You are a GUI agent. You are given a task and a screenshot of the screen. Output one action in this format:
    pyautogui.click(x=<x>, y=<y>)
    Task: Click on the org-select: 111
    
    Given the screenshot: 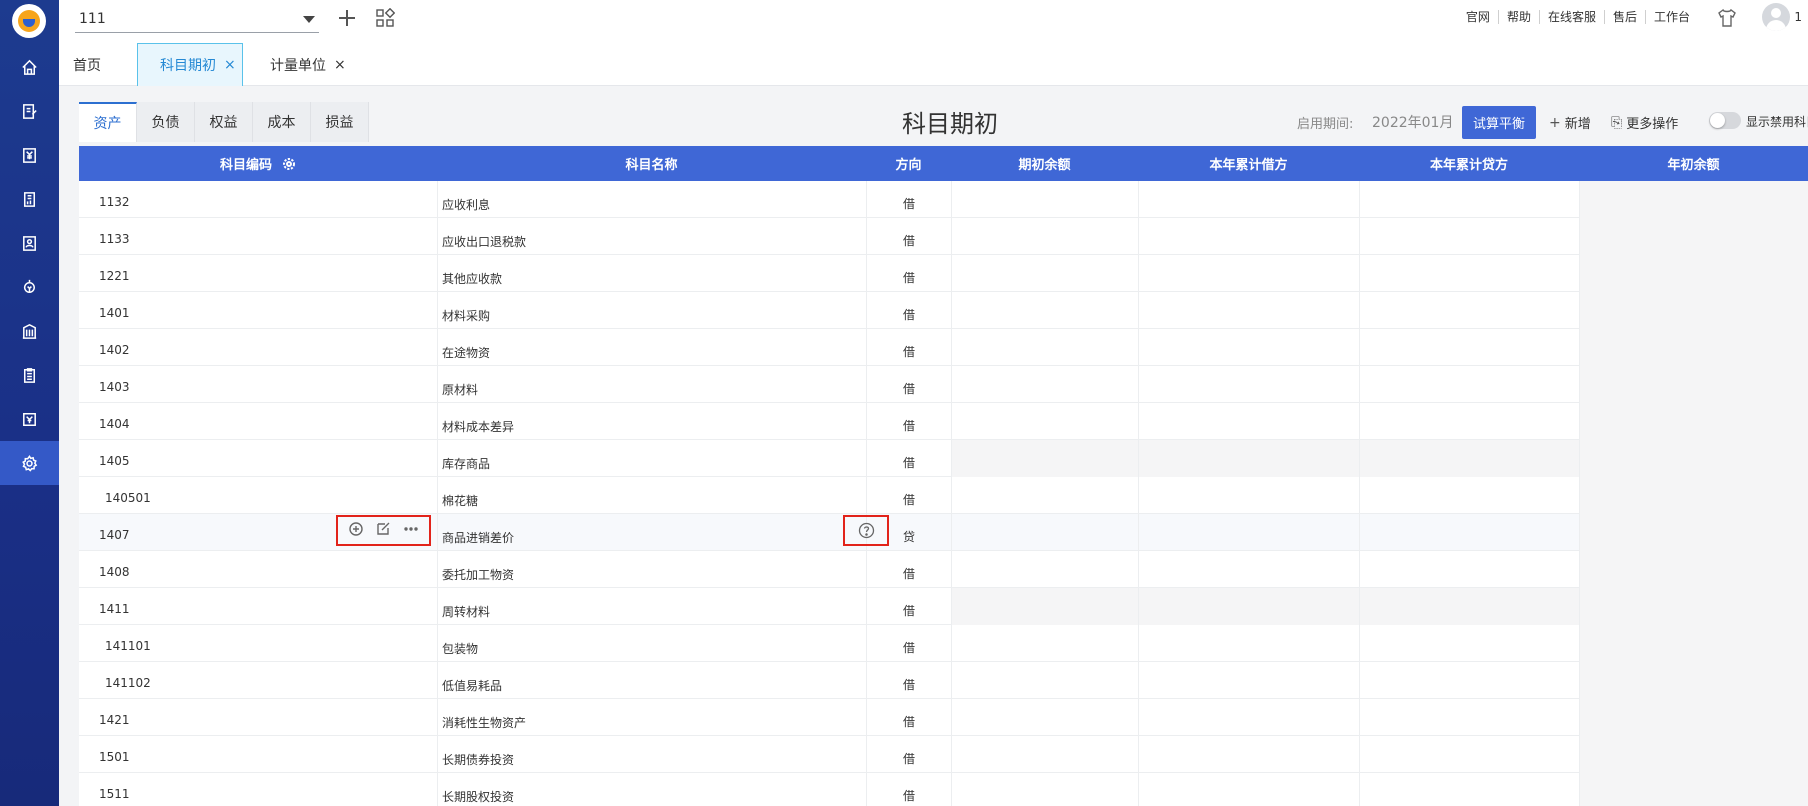 What is the action you would take?
    pyautogui.click(x=197, y=19)
    